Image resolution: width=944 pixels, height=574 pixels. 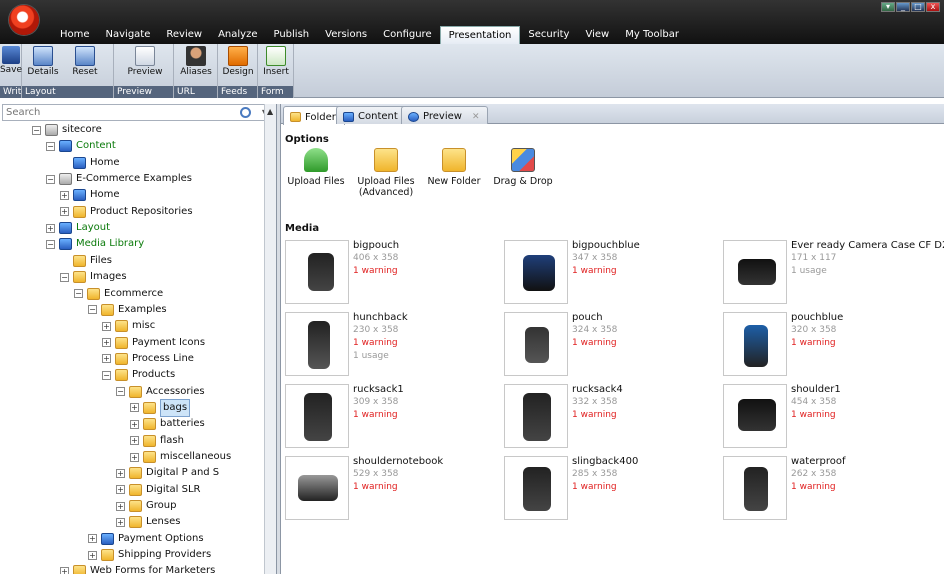 I want to click on media-item: rucksack1 309 x 358 1 warning, so click(x=392, y=417).